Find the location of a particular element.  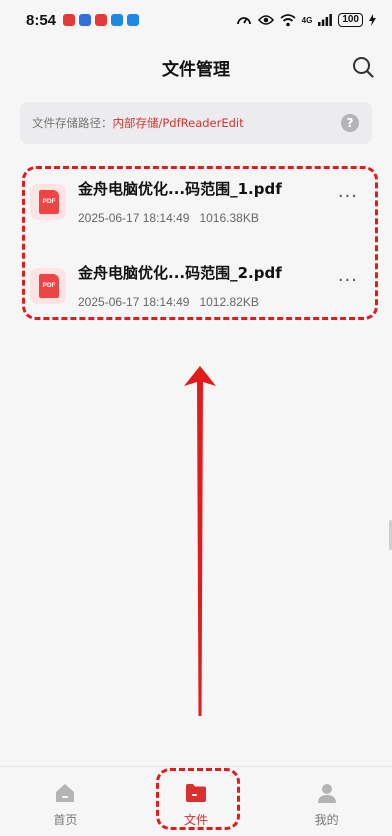

nav-item-profile: 我的 is located at coordinates (326, 801).